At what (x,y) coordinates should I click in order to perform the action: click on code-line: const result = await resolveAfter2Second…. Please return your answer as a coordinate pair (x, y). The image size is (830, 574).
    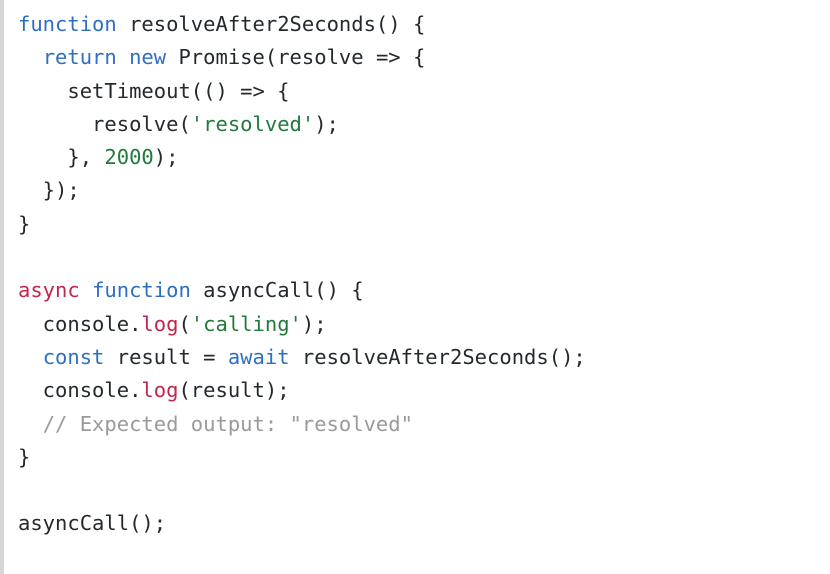
    Looking at the image, I should click on (424, 357).